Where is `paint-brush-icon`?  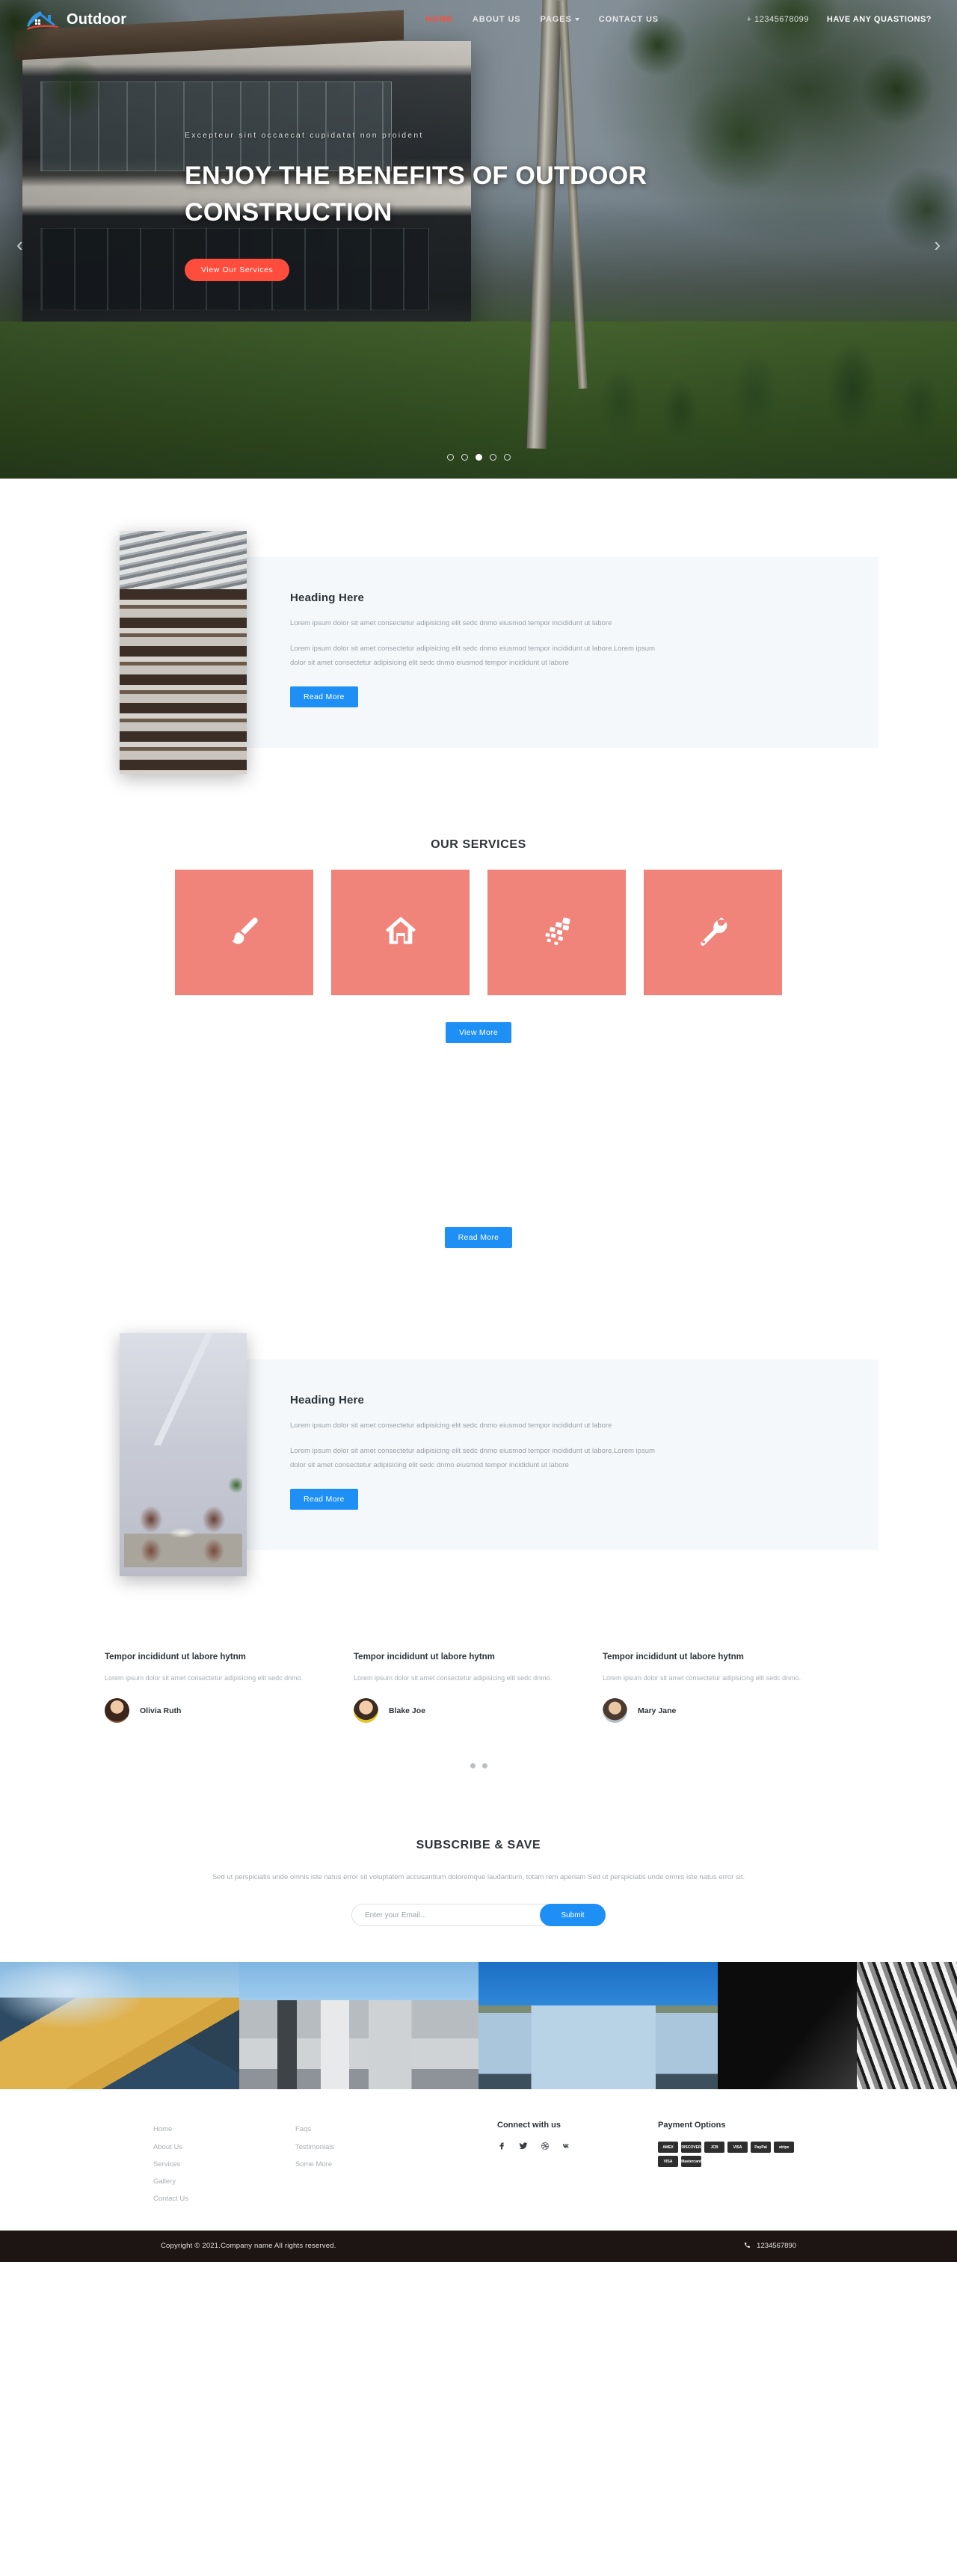
paint-brush-icon is located at coordinates (245, 933).